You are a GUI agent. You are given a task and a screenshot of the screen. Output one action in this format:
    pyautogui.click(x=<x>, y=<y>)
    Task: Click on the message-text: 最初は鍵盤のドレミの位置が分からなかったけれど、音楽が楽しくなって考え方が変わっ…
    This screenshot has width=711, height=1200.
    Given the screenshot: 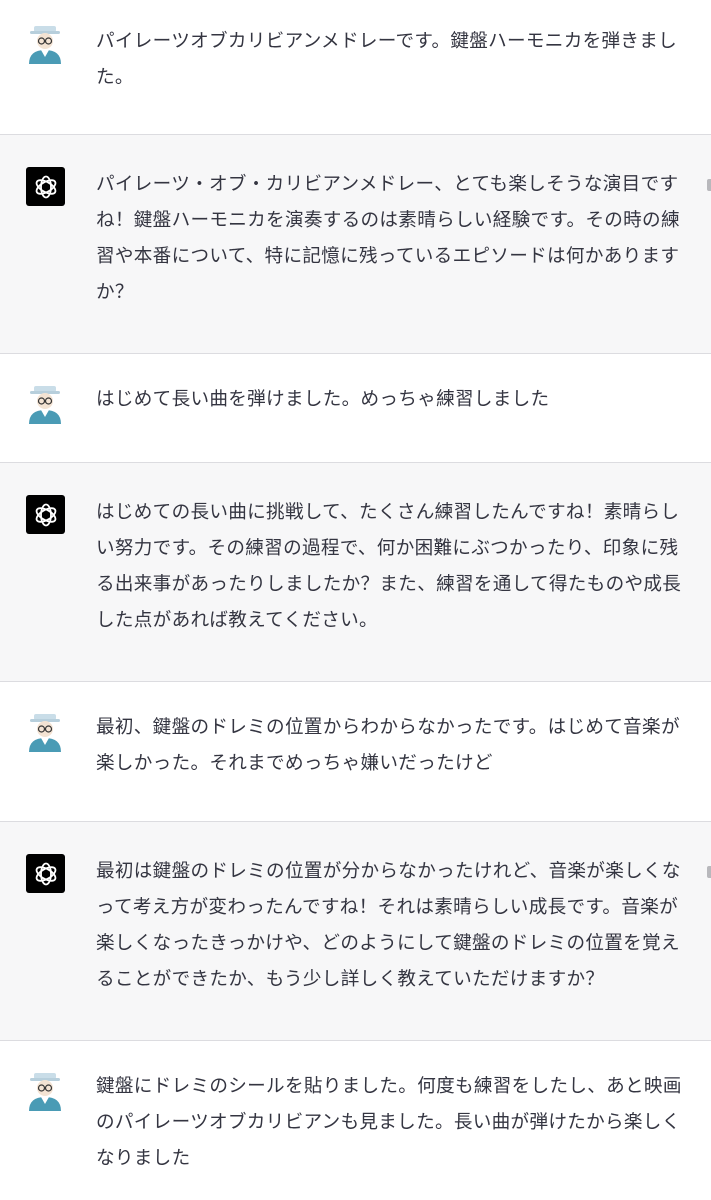 What is the action you would take?
    pyautogui.click(x=388, y=925)
    